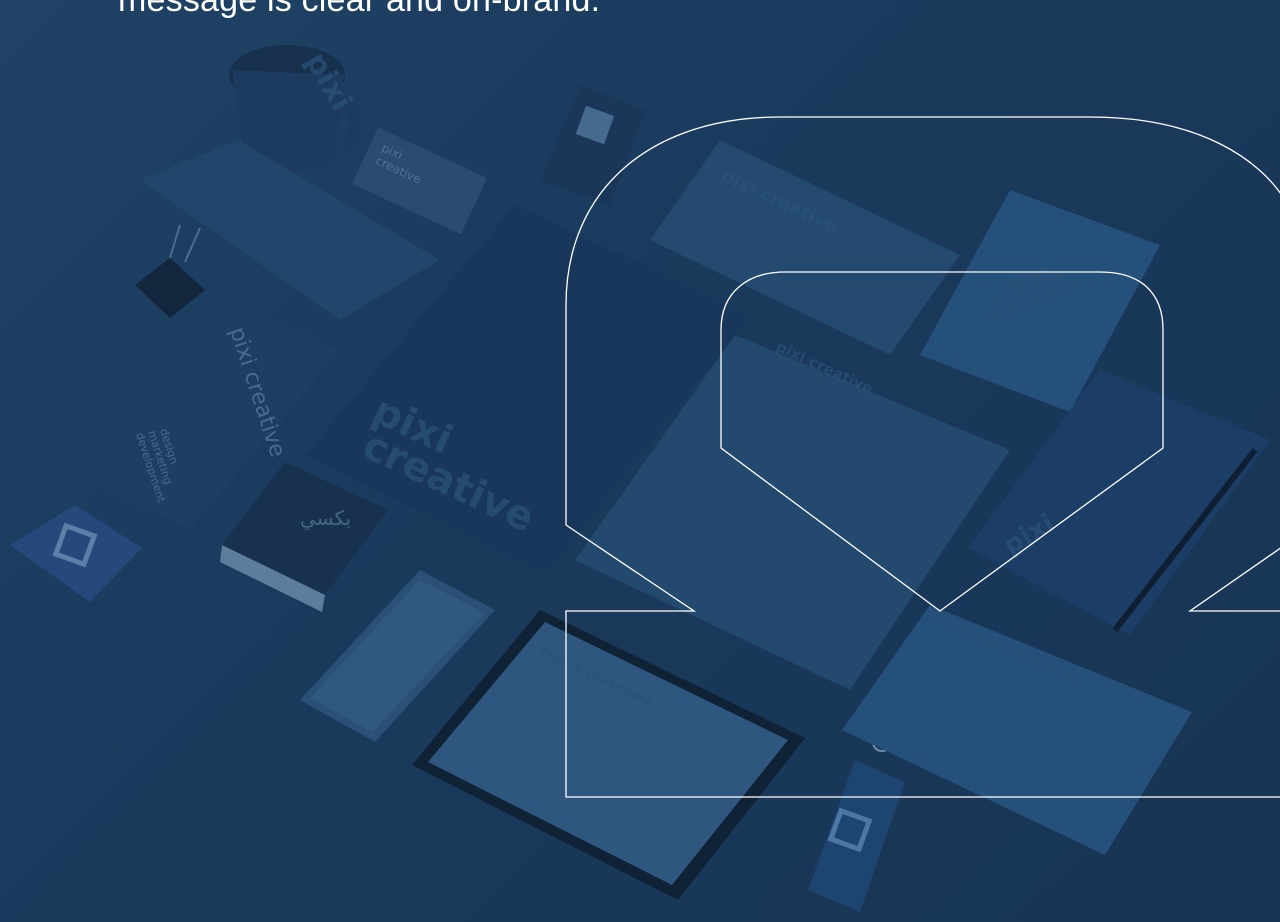 The image size is (1280, 922). I want to click on binder-clip, so click(170, 271).